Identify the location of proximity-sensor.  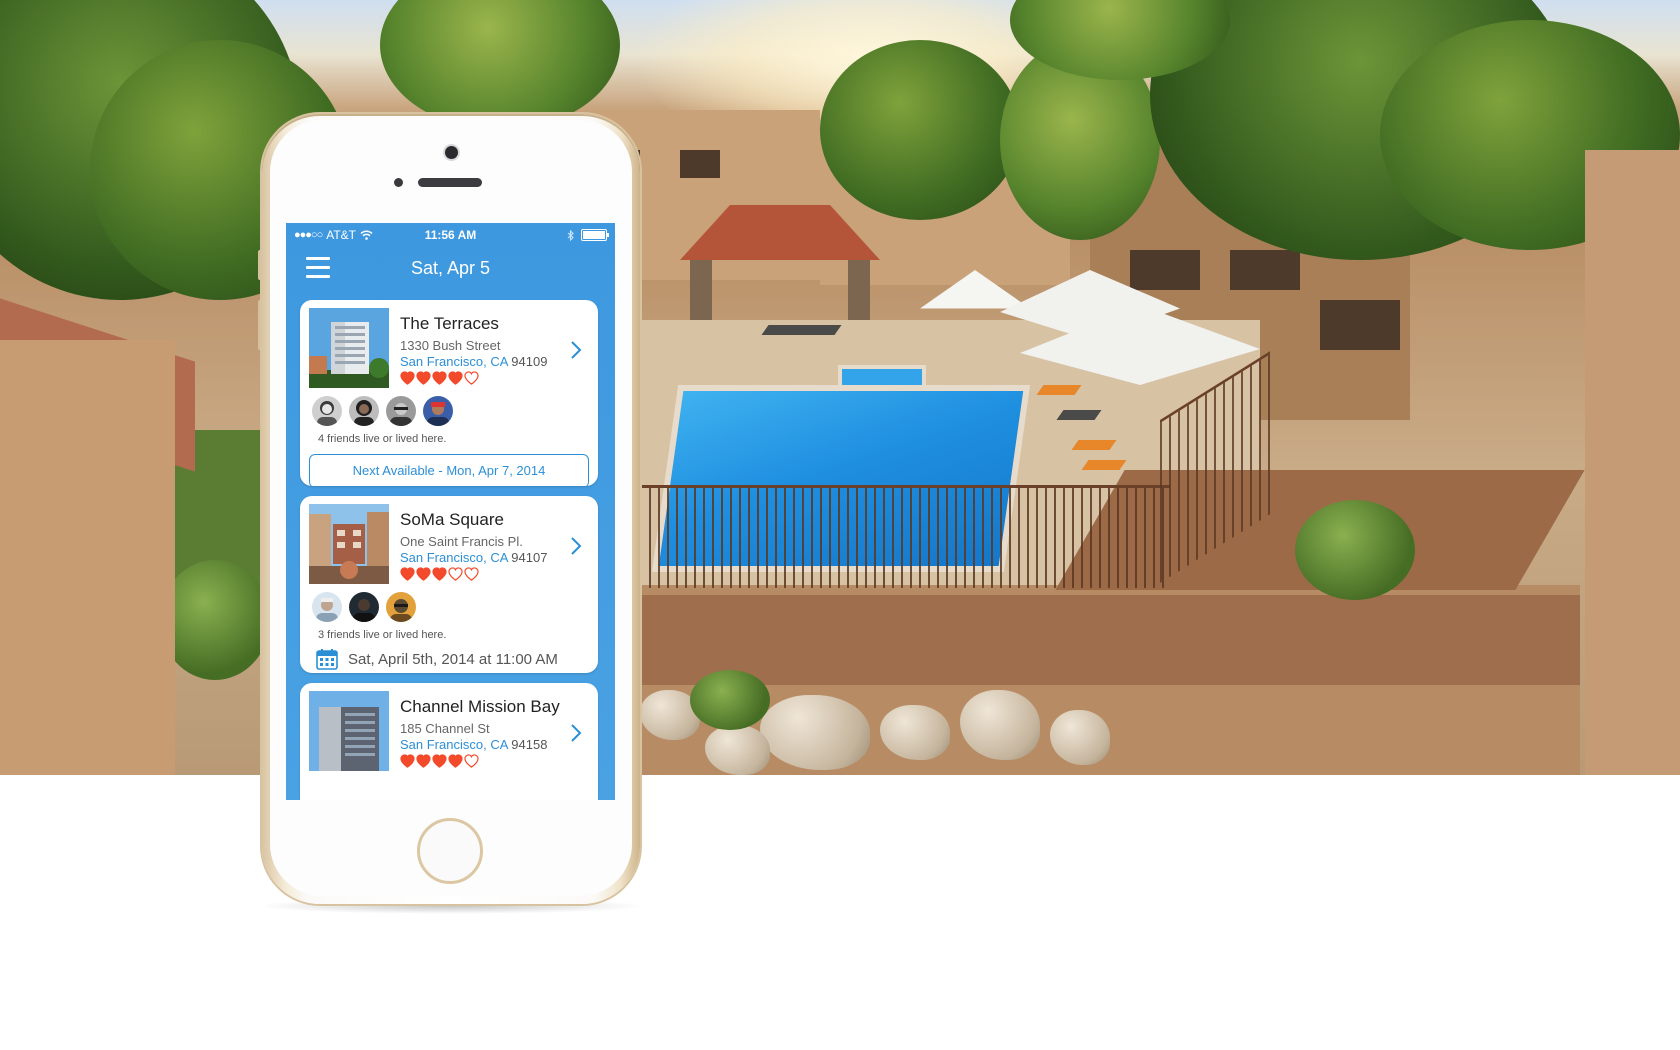
(398, 182).